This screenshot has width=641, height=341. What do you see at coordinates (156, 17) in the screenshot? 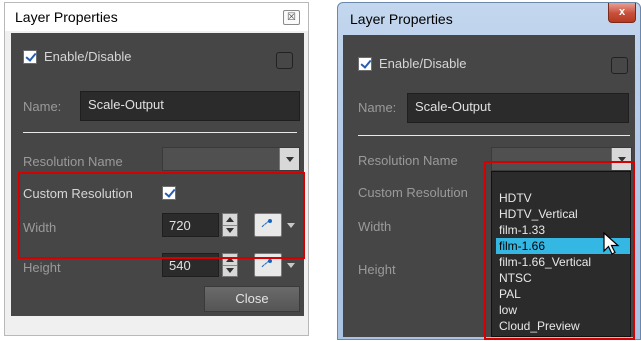
I see `title-bar: Layer Properties ☒` at bounding box center [156, 17].